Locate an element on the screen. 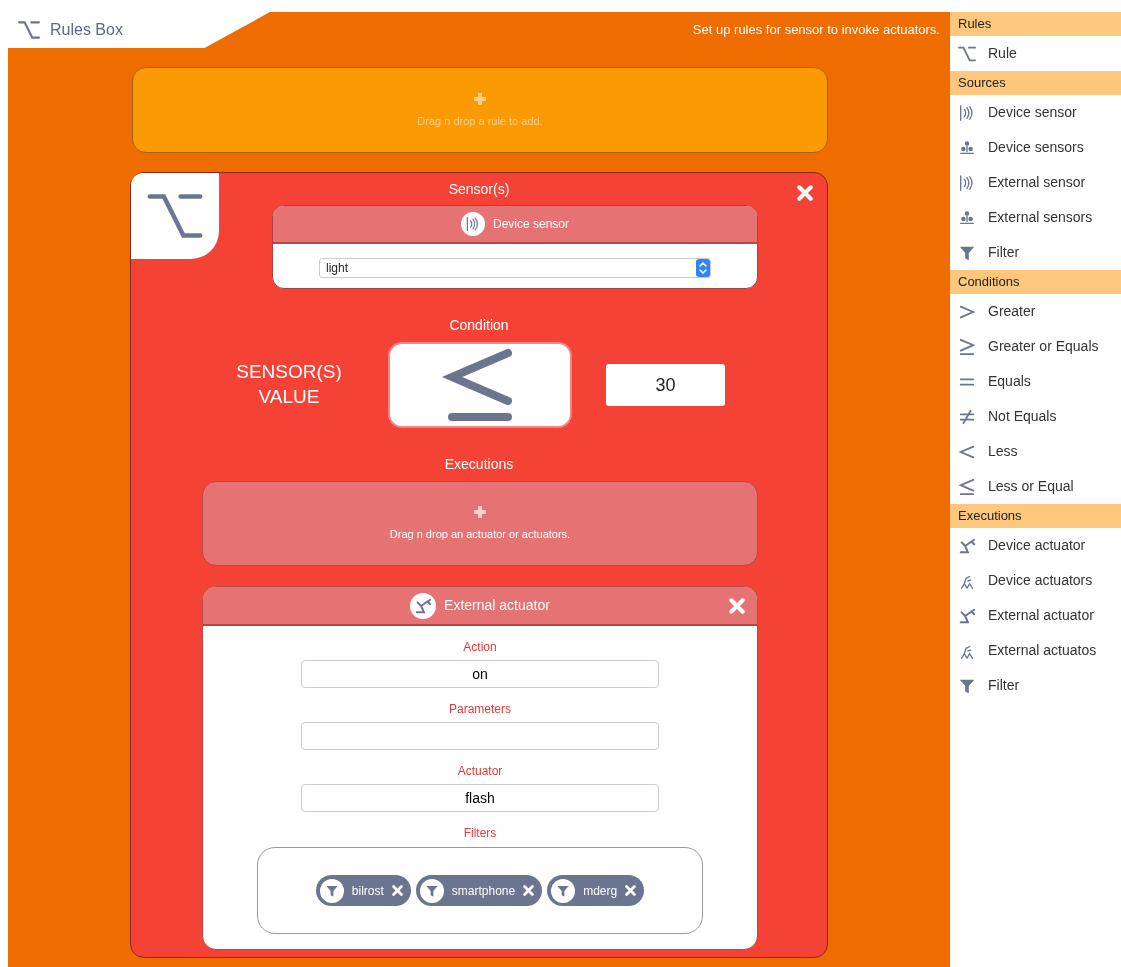 Image resolution: width=1121 pixels, height=967 pixels. palette-item: External sensor is located at coordinates (1035, 182).